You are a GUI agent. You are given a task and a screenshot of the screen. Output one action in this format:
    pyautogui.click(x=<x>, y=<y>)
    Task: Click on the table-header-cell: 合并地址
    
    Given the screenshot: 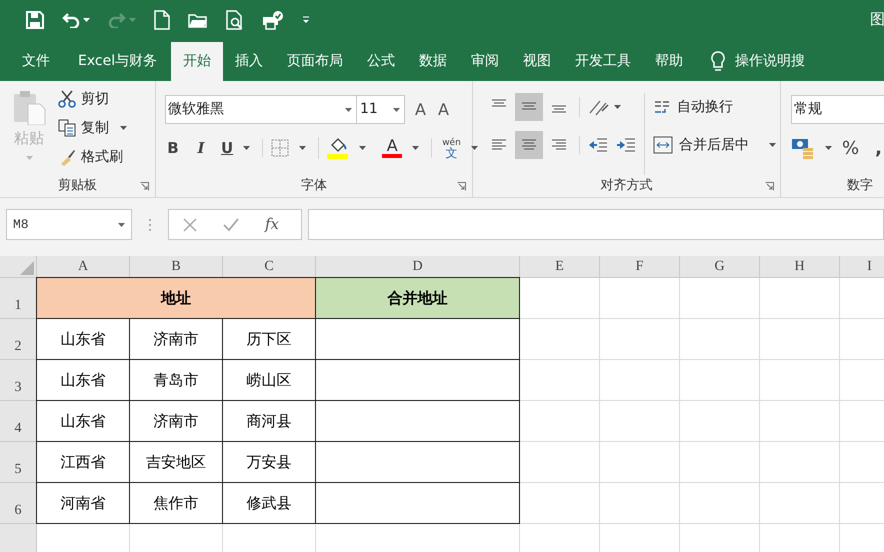 What is the action you would take?
    pyautogui.click(x=417, y=298)
    